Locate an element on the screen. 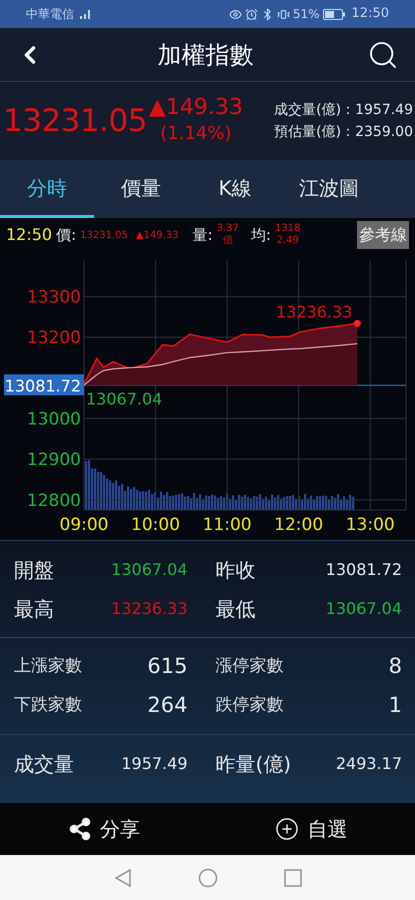 The height and width of the screenshot is (900, 415). info-value: 1957.49 is located at coordinates (384, 110).